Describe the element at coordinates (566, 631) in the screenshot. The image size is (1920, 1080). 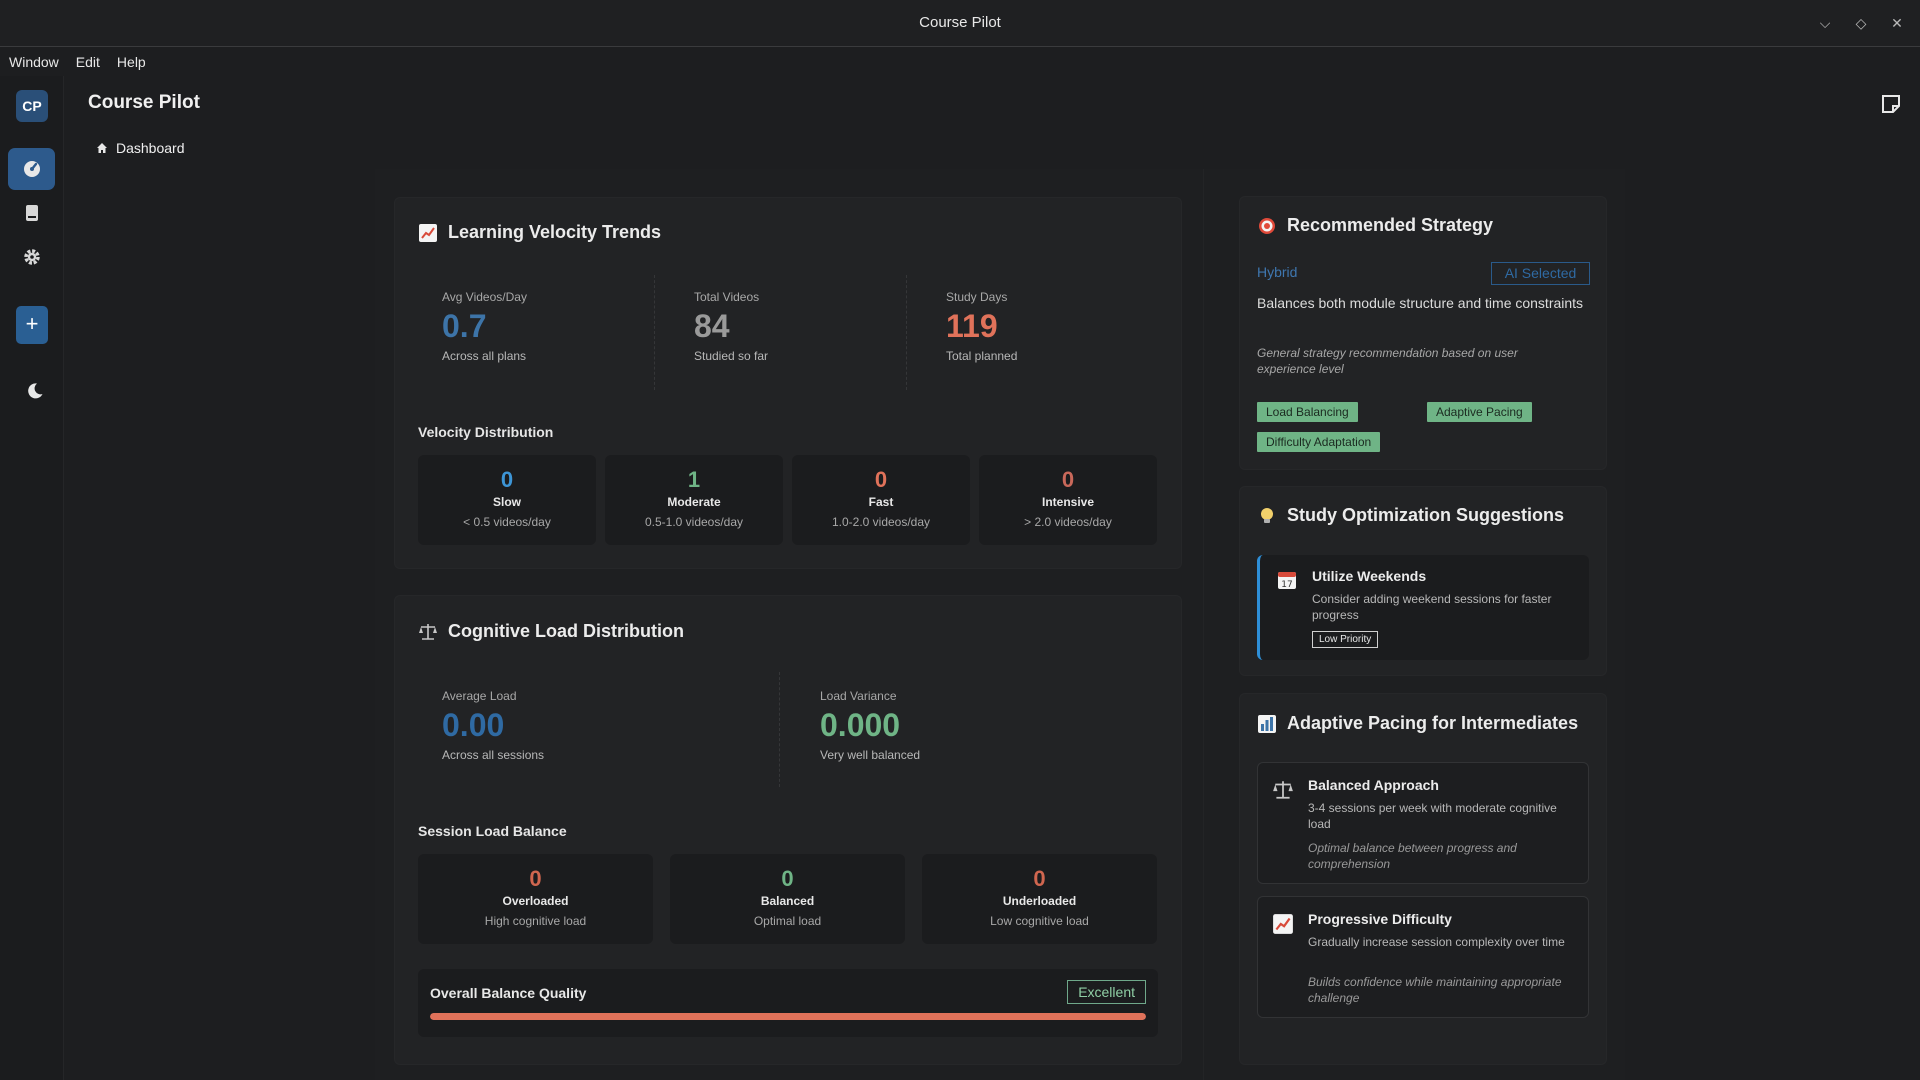
I see `cognitive-title-text: Cognitive Load Distribution` at that location.